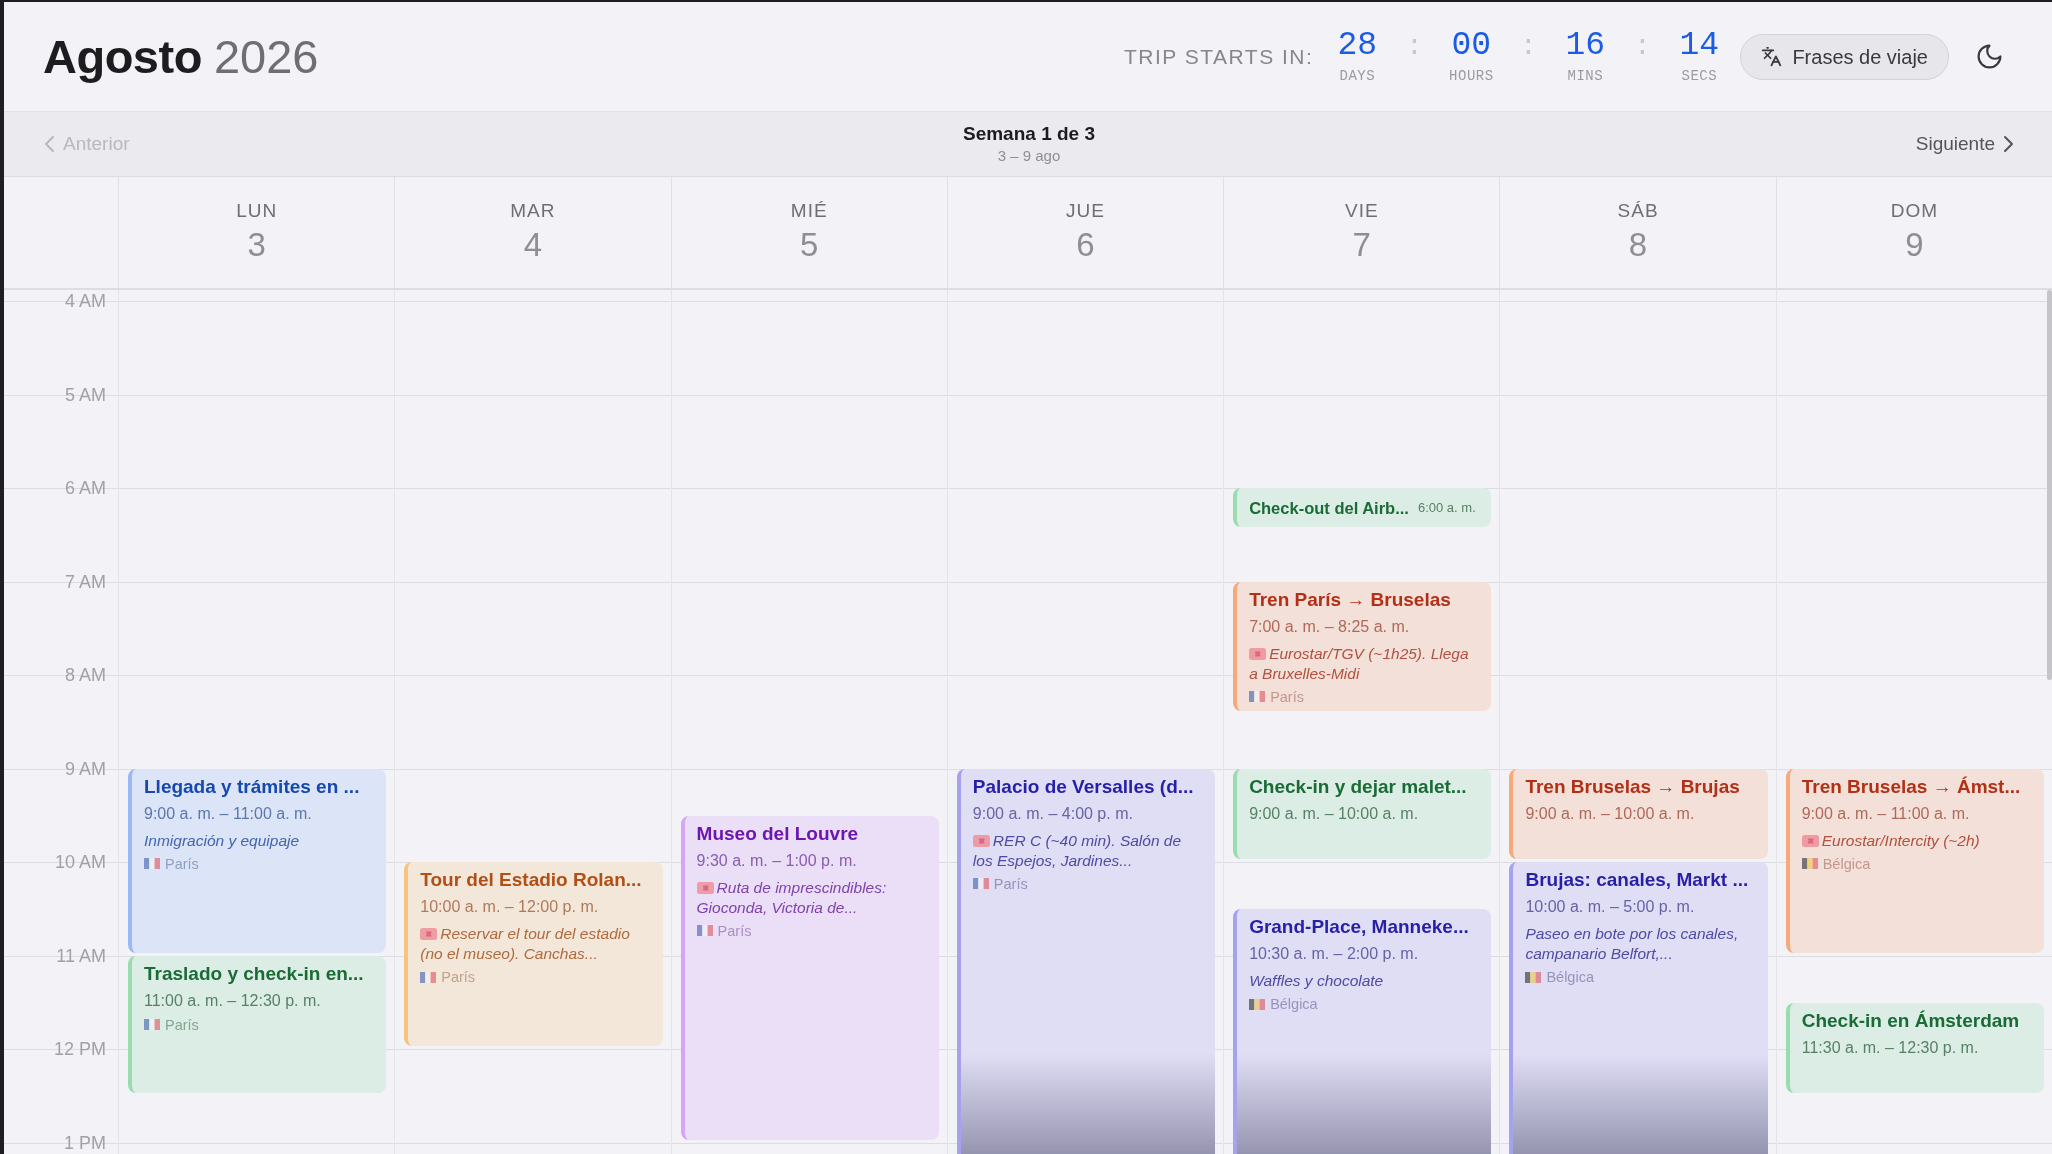 The image size is (2052, 1154). Describe the element at coordinates (1359, 663) in the screenshot. I see `event-note: Eurostar/TGV (~1h25). Llega a Bruxelles-Midi` at that location.